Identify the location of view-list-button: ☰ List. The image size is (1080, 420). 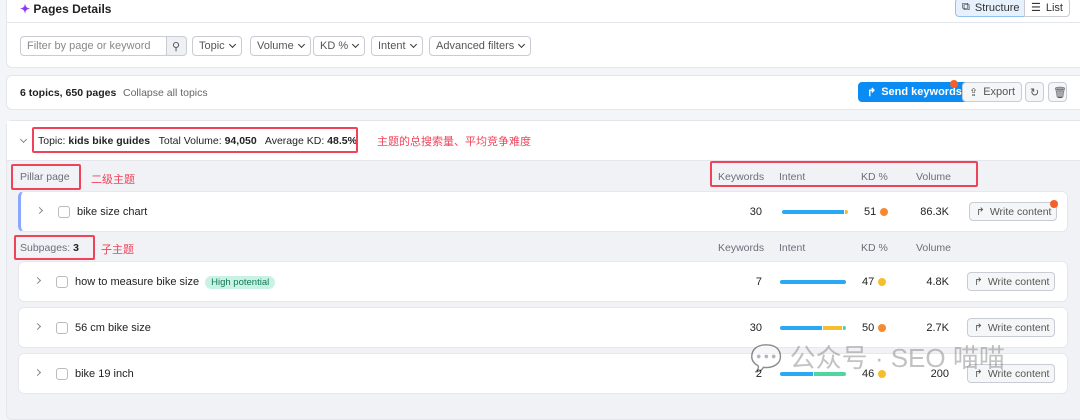
(1047, 8).